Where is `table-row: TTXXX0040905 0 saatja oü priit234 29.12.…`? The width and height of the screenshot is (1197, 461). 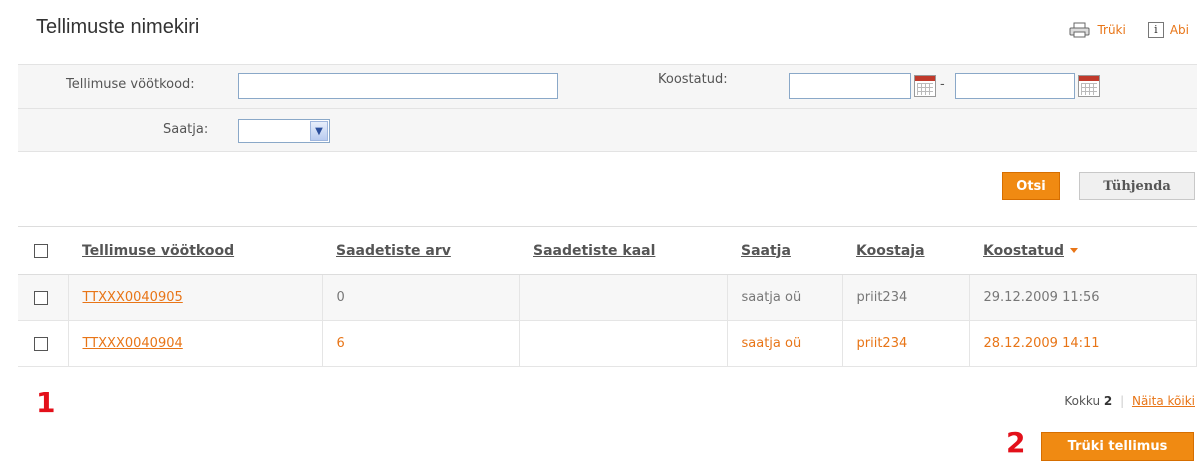
table-row: TTXXX0040905 0 saatja oü priit234 29.12.… is located at coordinates (607, 297).